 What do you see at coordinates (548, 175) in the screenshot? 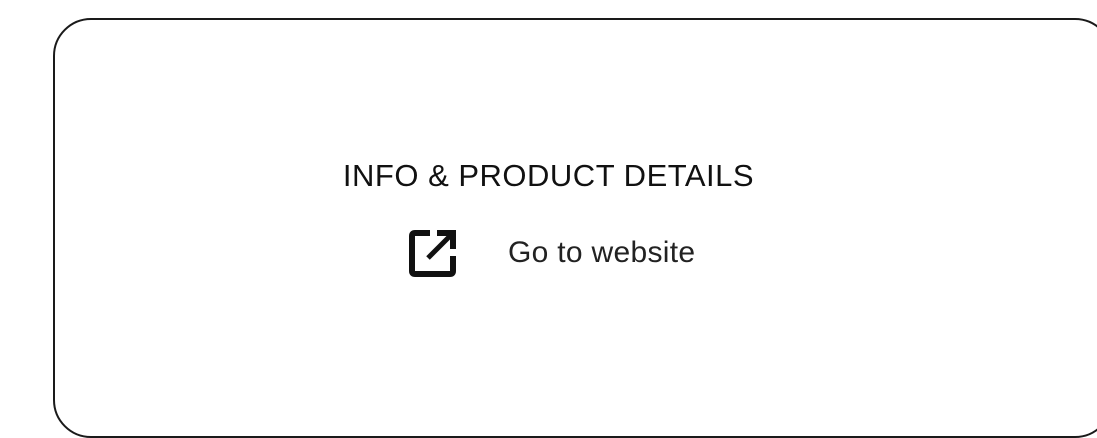
I see `card-title: INFO & PRODUCT DETAILS` at bounding box center [548, 175].